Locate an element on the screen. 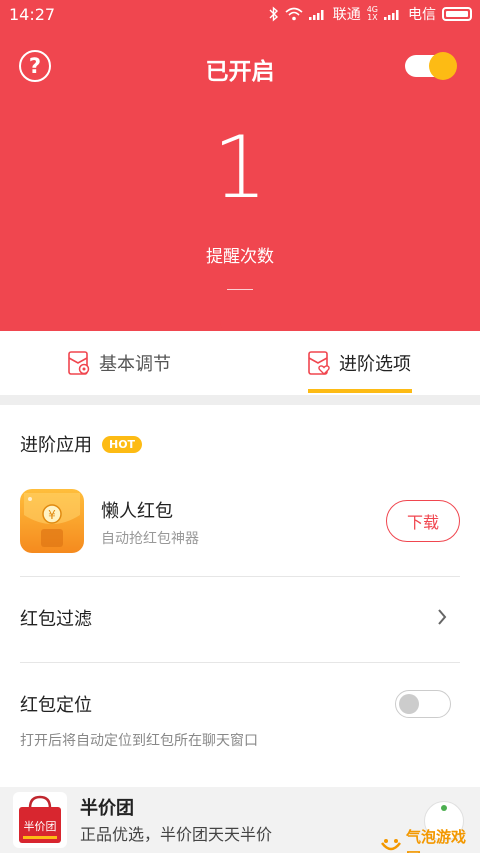  network-type: 4G 1X is located at coordinates (372, 14).